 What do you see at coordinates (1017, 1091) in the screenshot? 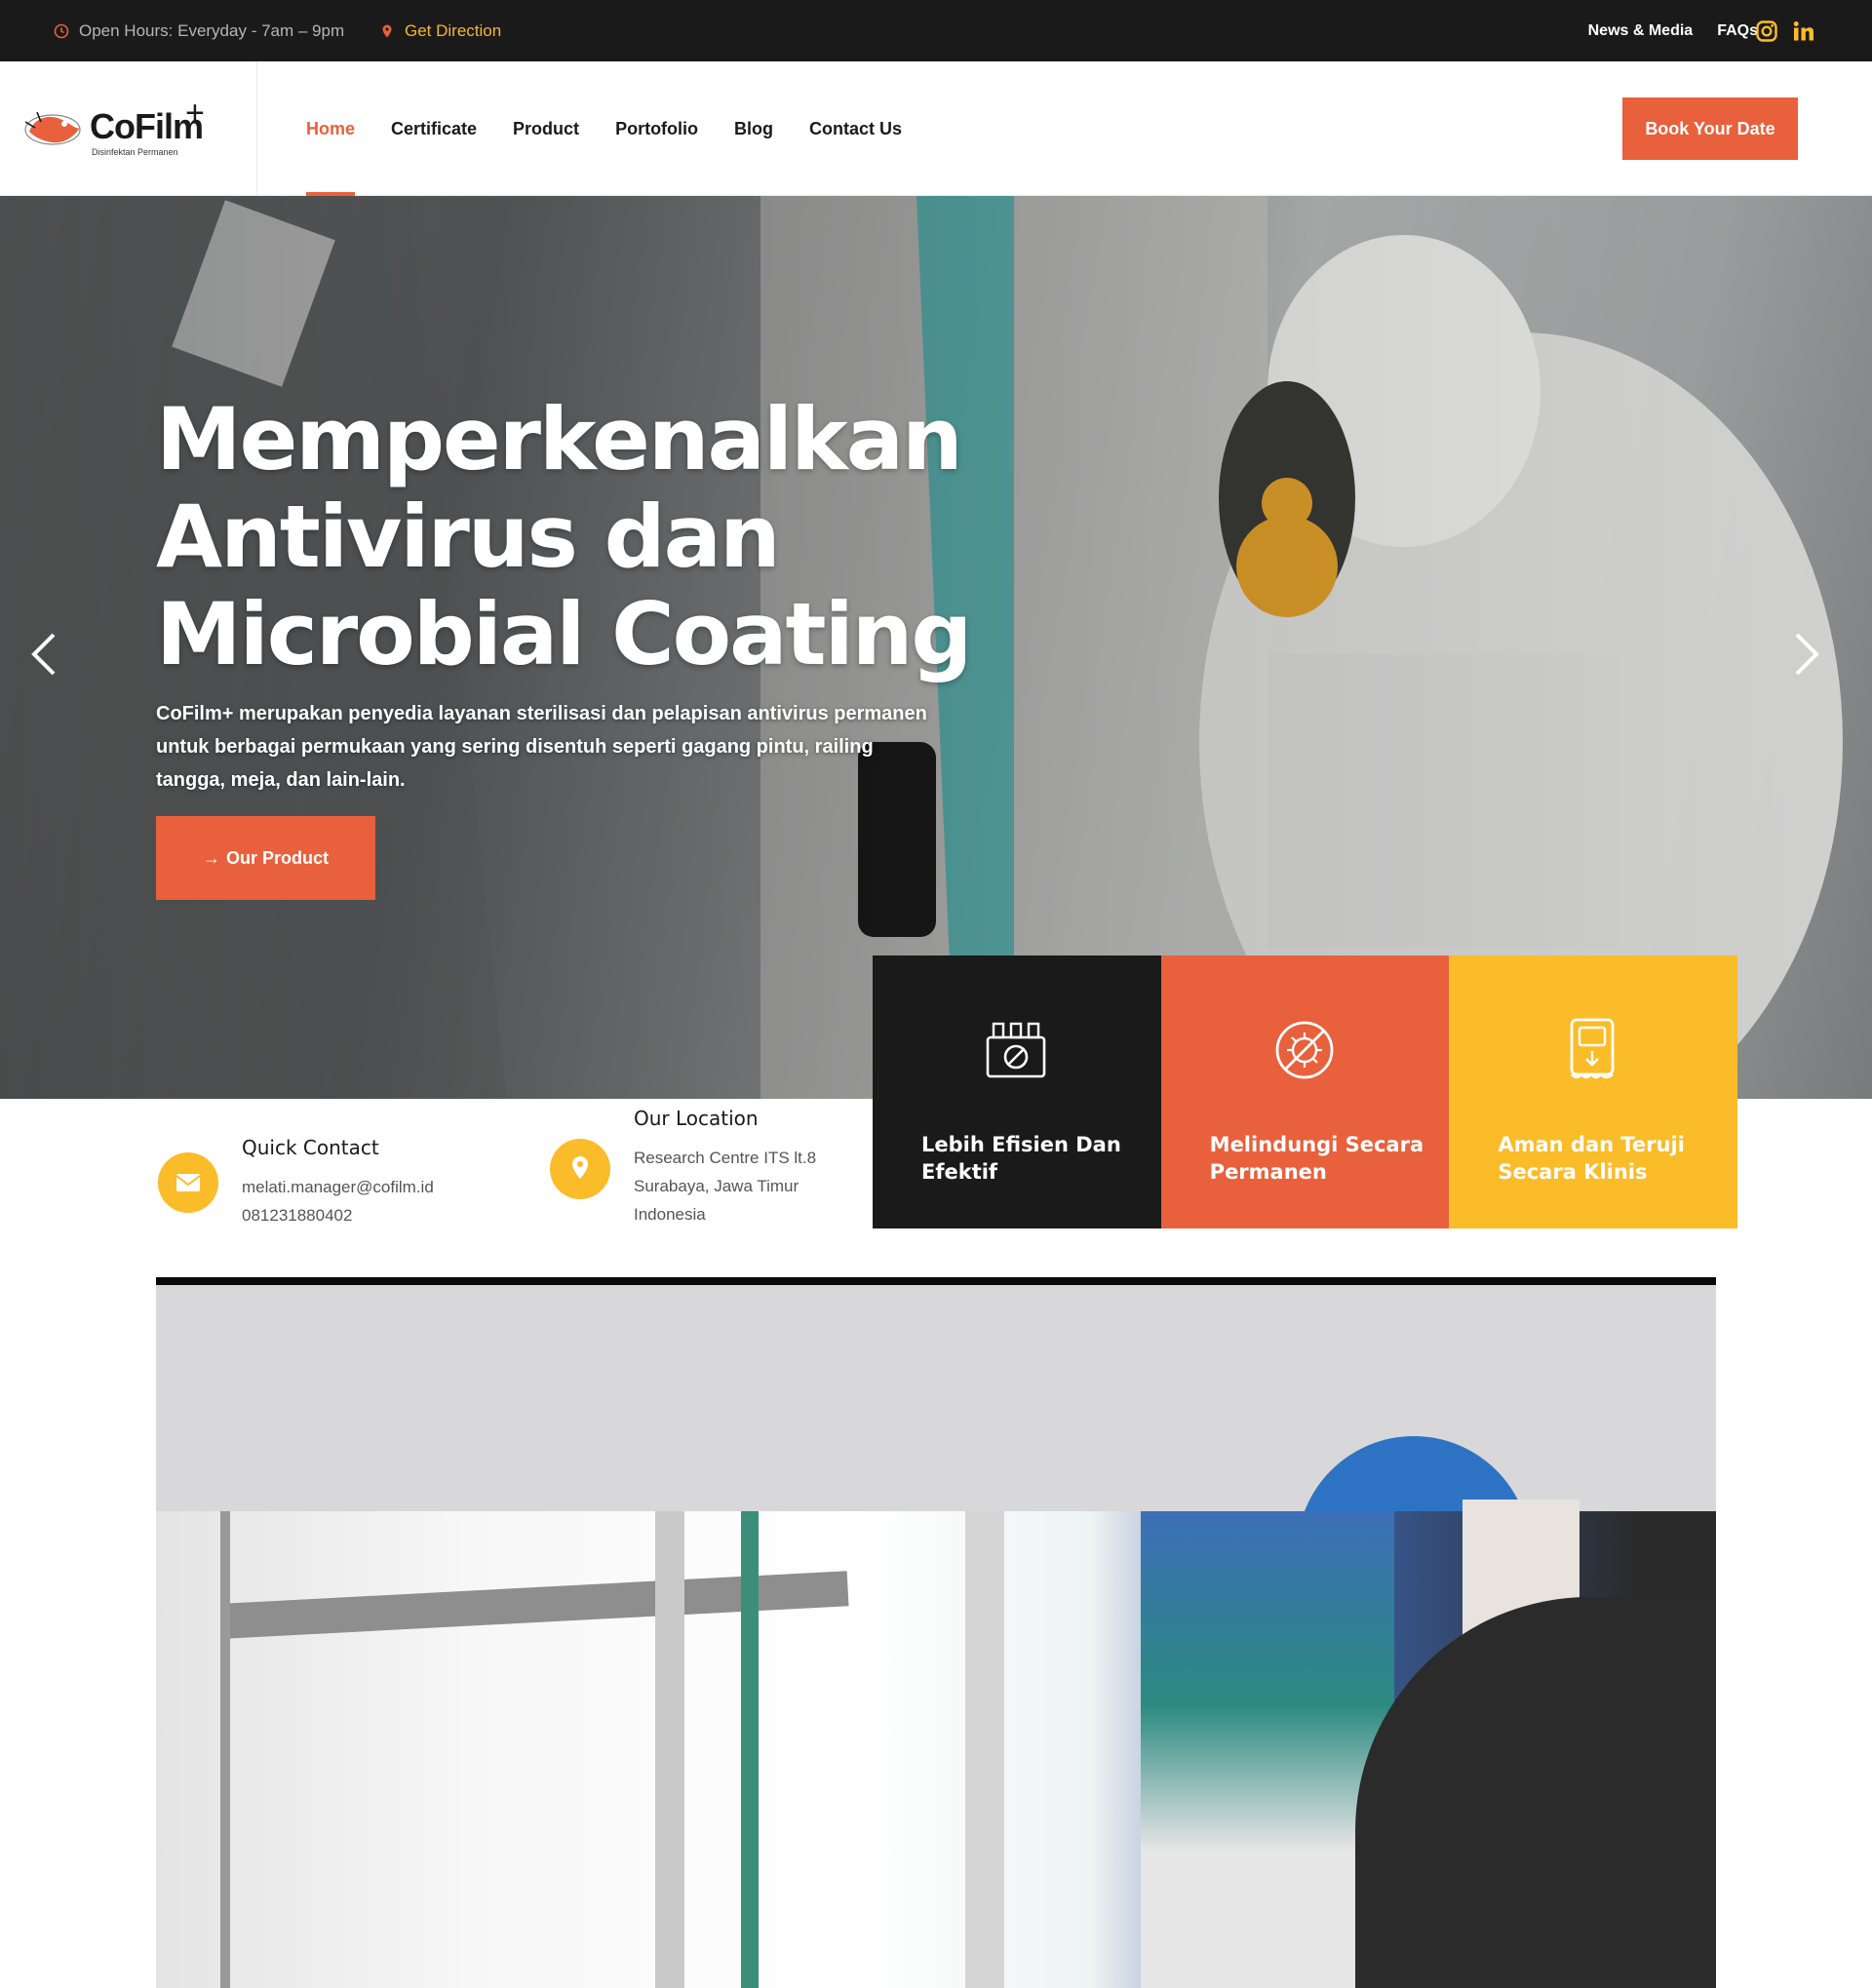
I see `feature-box-efficient: Lebih Efisien Dan Efektif` at bounding box center [1017, 1091].